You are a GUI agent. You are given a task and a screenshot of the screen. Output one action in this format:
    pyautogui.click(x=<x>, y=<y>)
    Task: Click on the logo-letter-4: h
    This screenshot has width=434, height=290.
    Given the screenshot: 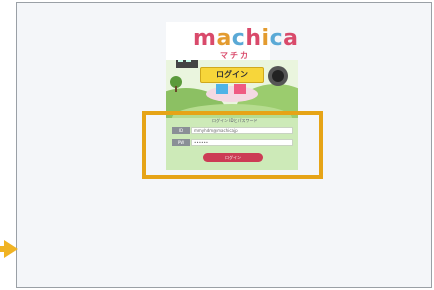 What is the action you would take?
    pyautogui.click(x=253, y=38)
    